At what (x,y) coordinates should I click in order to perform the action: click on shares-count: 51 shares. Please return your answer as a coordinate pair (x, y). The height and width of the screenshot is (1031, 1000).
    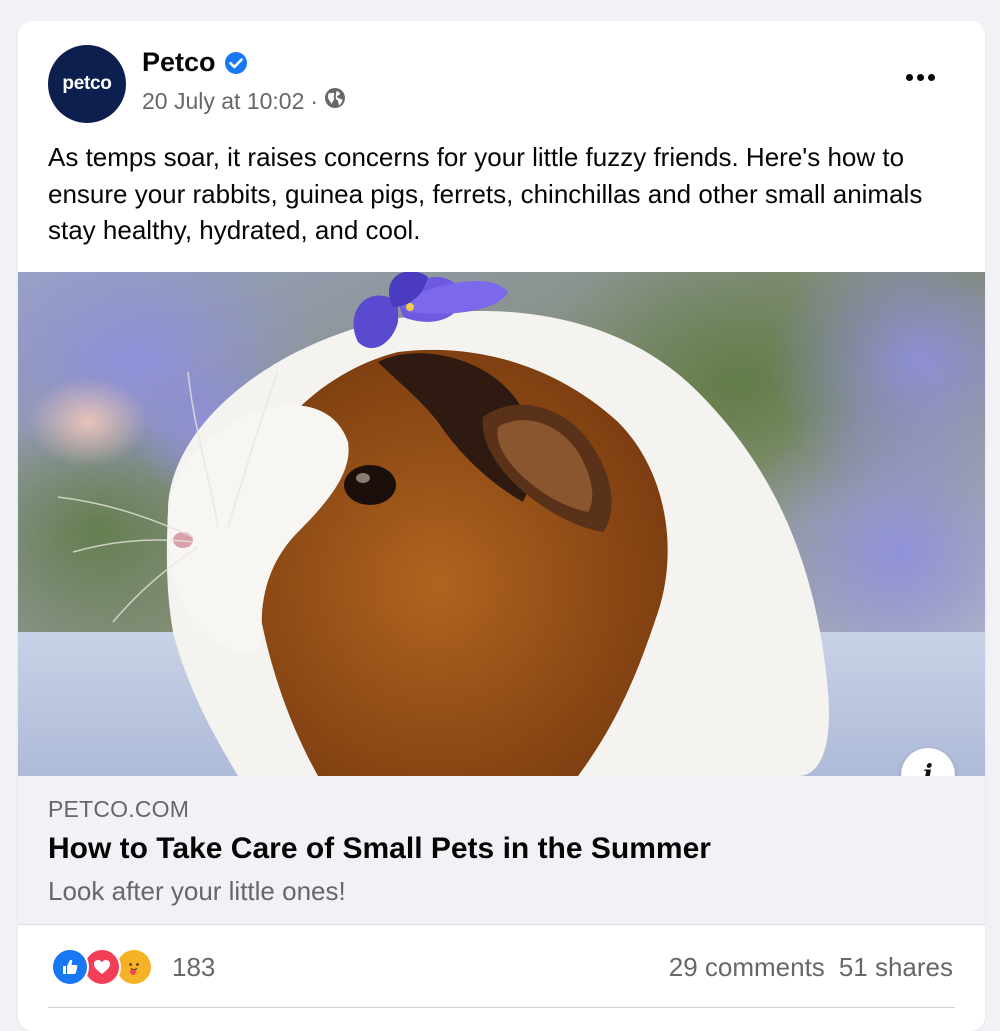
    Looking at the image, I should click on (896, 967).